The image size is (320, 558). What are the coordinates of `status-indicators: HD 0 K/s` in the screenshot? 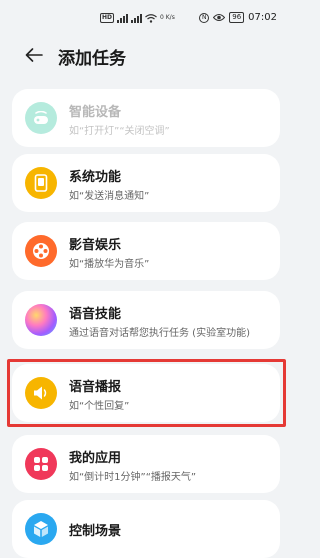 It's located at (137, 18).